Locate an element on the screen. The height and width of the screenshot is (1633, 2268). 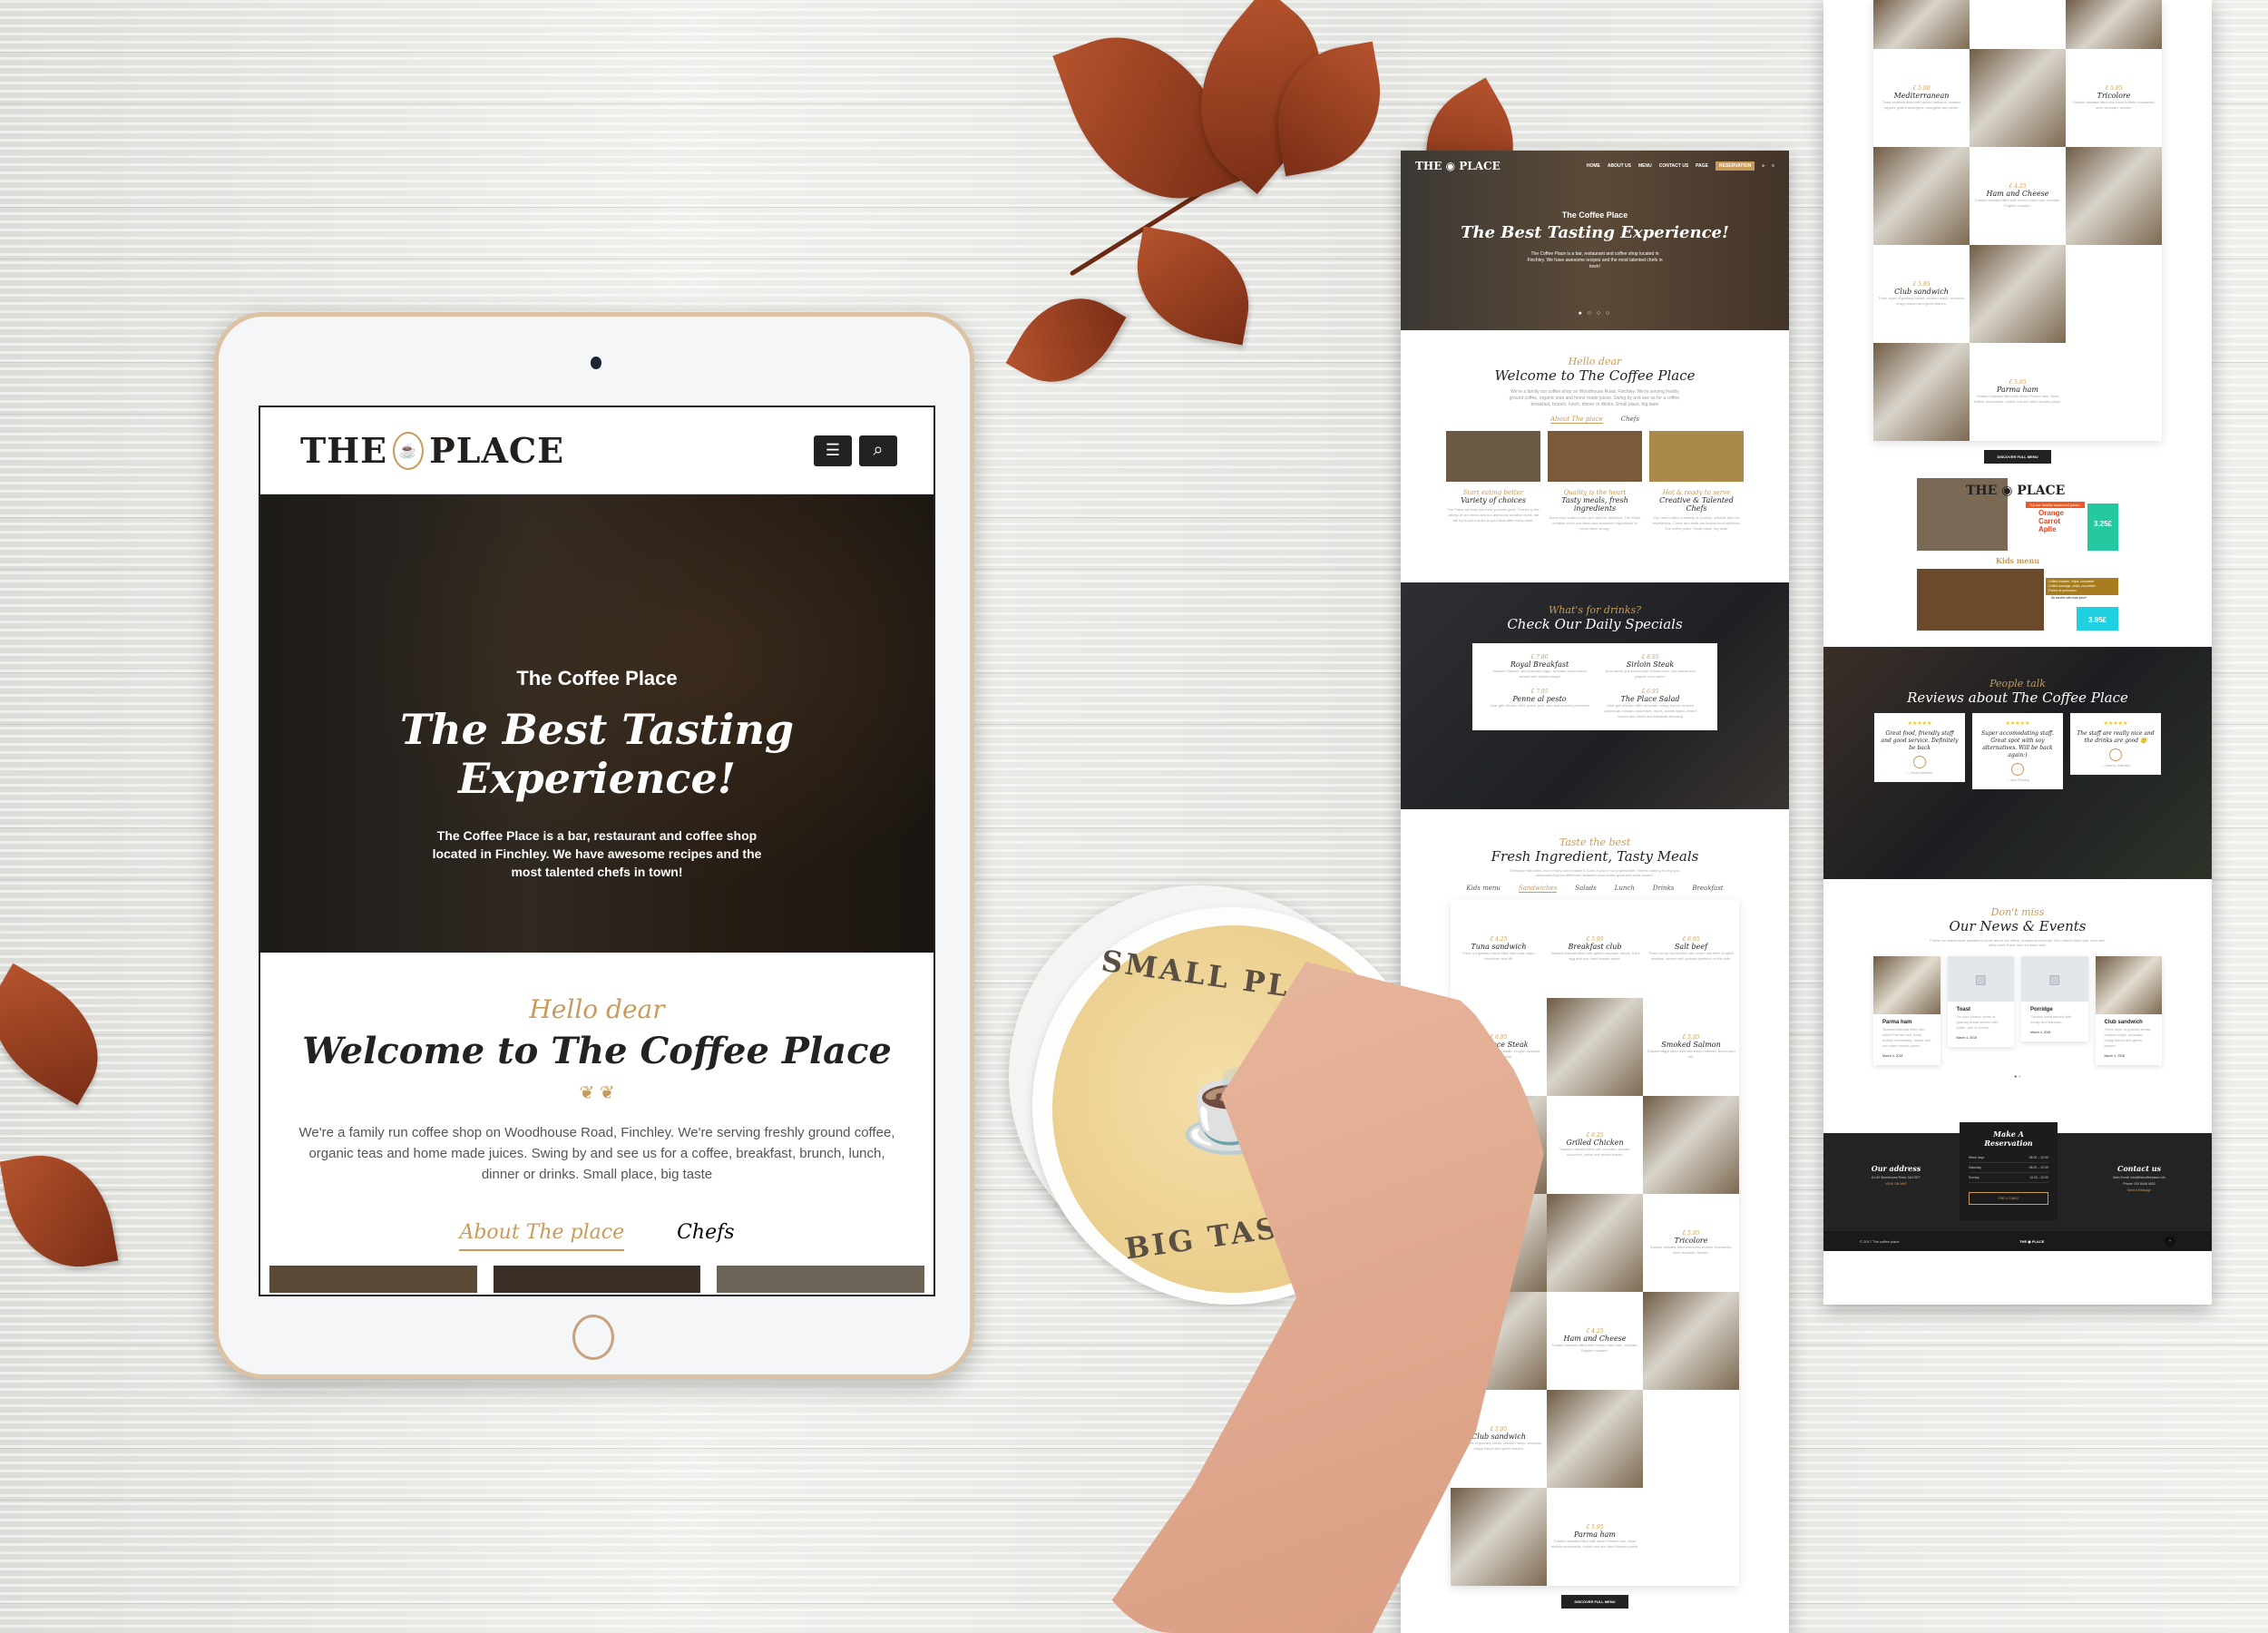
coffee-cup-icon: ☕ is located at coordinates (409, 450).